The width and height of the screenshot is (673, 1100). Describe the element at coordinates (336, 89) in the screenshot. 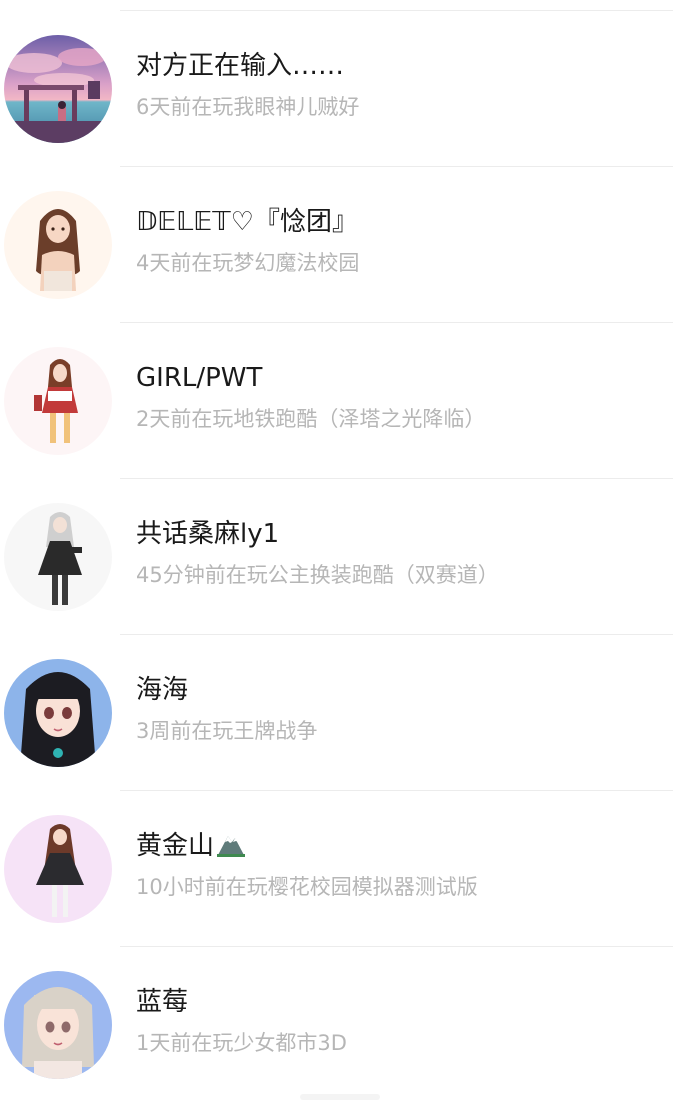

I see `friend-row: 对方正在输入…… 6天前在玩我眼神儿贼好` at that location.